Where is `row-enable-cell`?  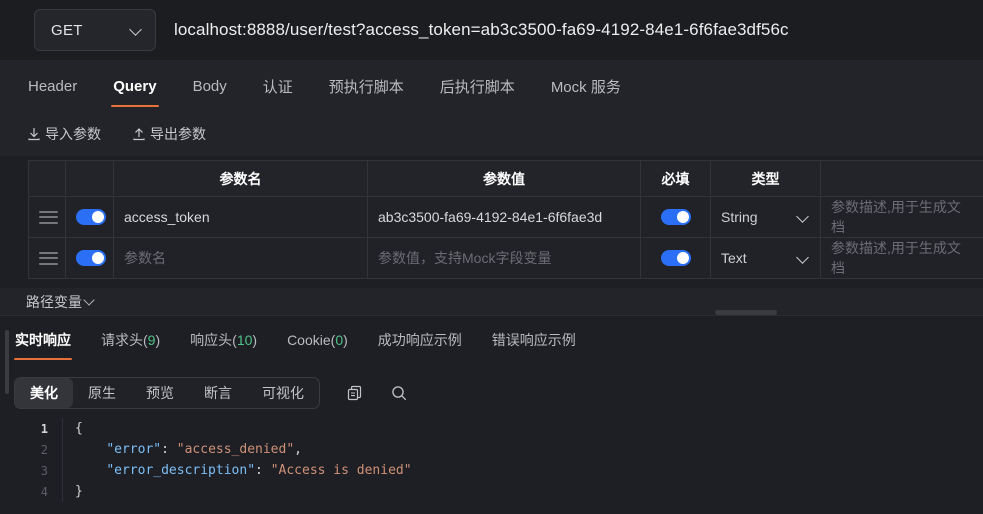 row-enable-cell is located at coordinates (89, 217).